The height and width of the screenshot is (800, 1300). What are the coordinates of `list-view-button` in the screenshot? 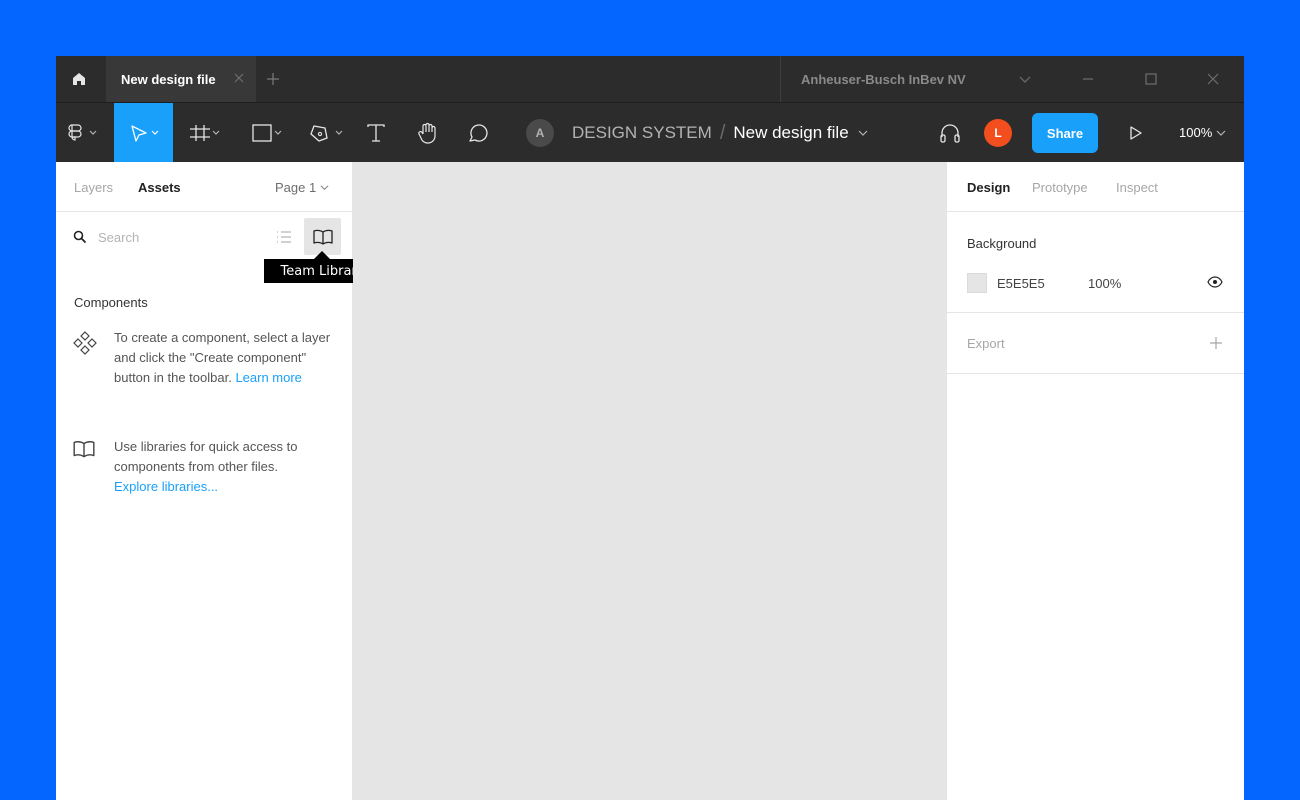 It's located at (284, 237).